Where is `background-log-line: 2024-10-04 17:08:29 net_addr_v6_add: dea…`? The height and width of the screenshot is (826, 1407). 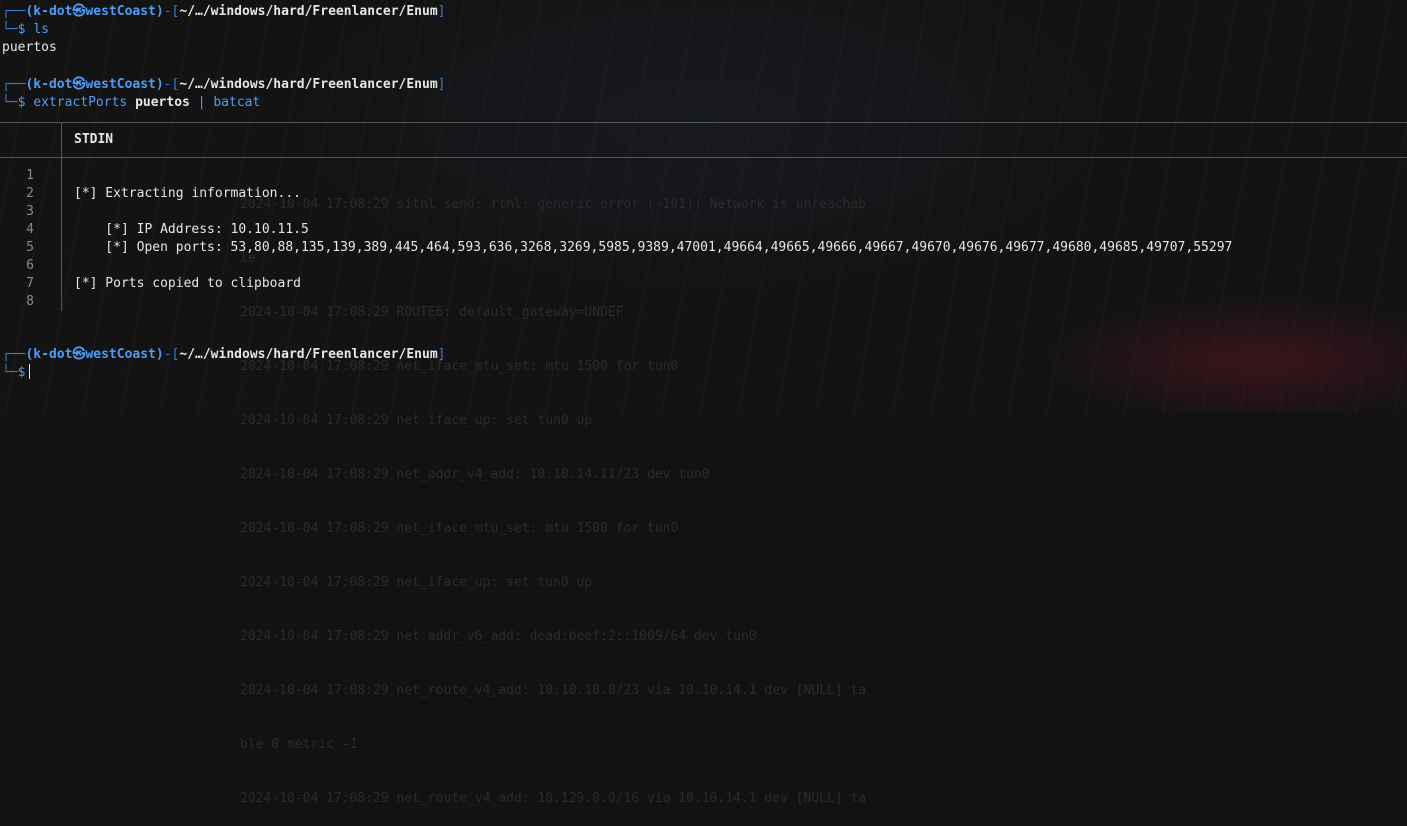
background-log-line: 2024-10-04 17:08:29 net_addr_v6_add: dea… is located at coordinates (498, 636).